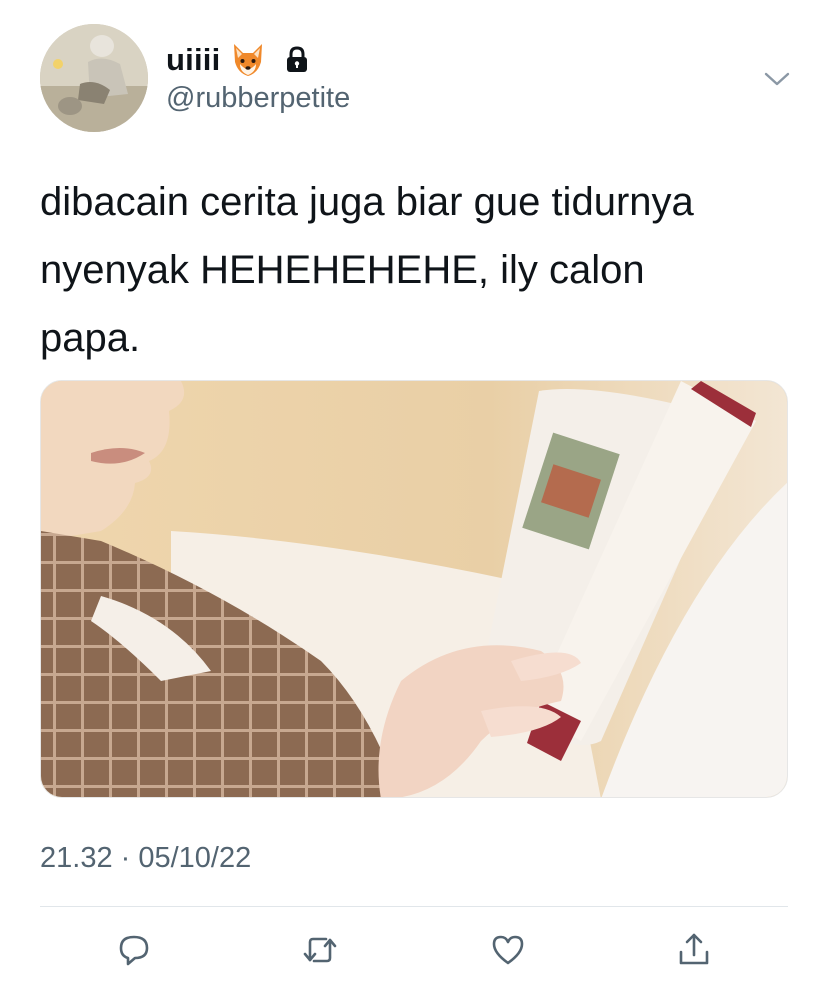 The height and width of the screenshot is (994, 828). Describe the element at coordinates (258, 98) in the screenshot. I see `user-handle: @rubberpetite` at that location.